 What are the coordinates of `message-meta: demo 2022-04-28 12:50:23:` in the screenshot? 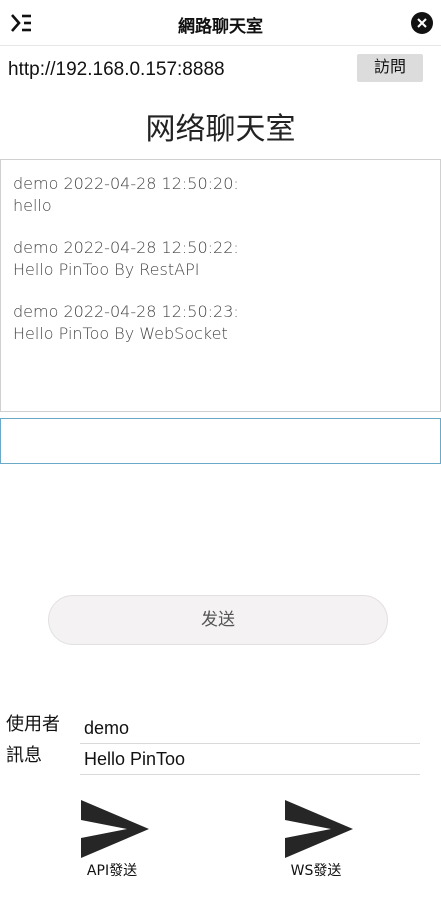 It's located at (126, 311).